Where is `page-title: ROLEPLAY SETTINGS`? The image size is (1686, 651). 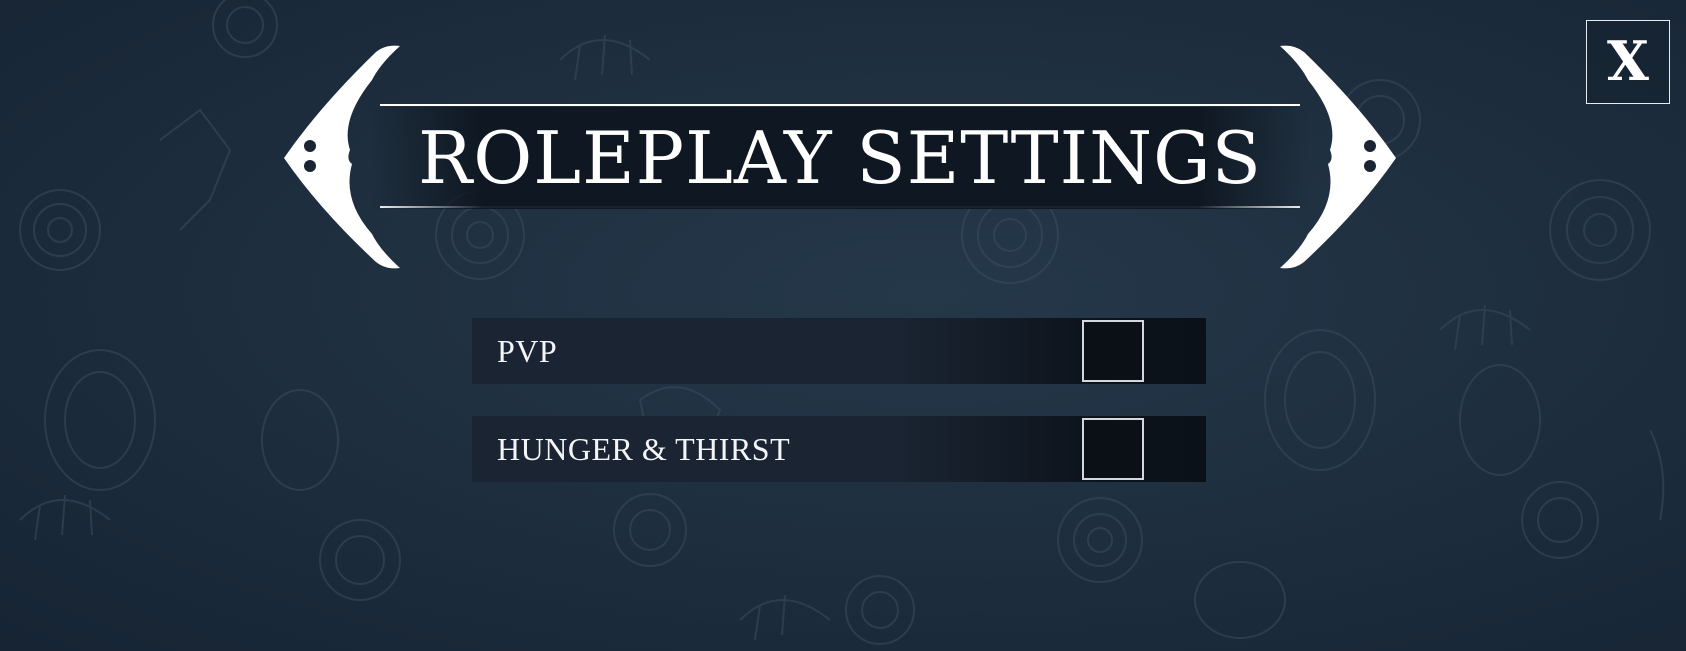 page-title: ROLEPLAY SETTINGS is located at coordinates (840, 158).